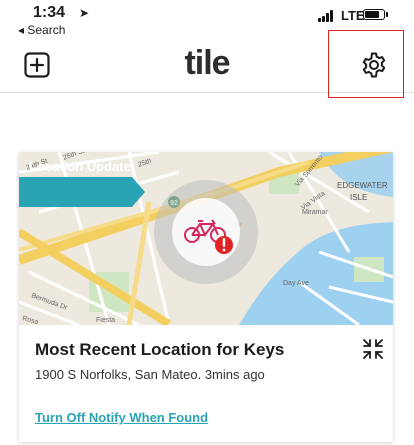  I want to click on location-arrow-icon: ➤, so click(84, 13).